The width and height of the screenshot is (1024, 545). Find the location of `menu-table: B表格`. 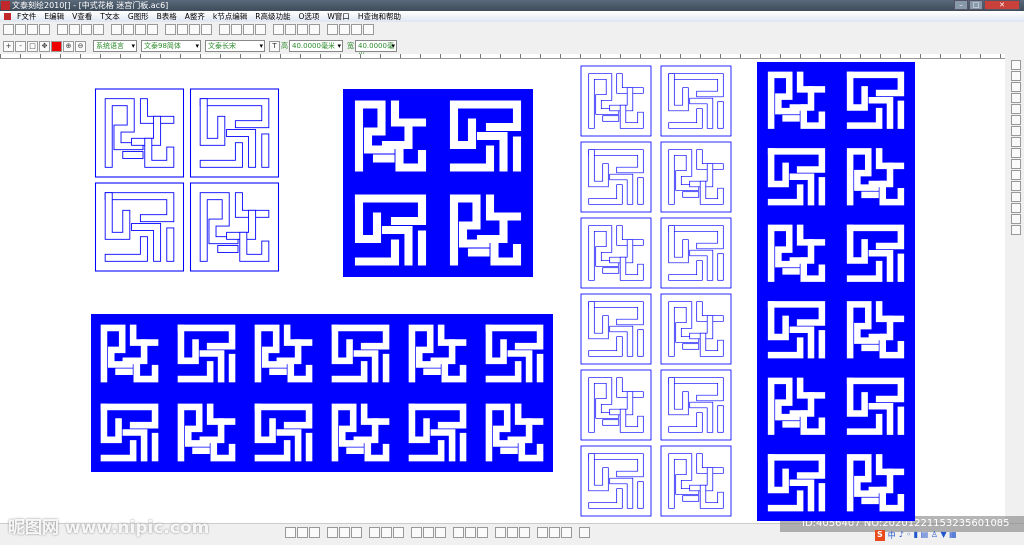

menu-table: B表格 is located at coordinates (167, 16).